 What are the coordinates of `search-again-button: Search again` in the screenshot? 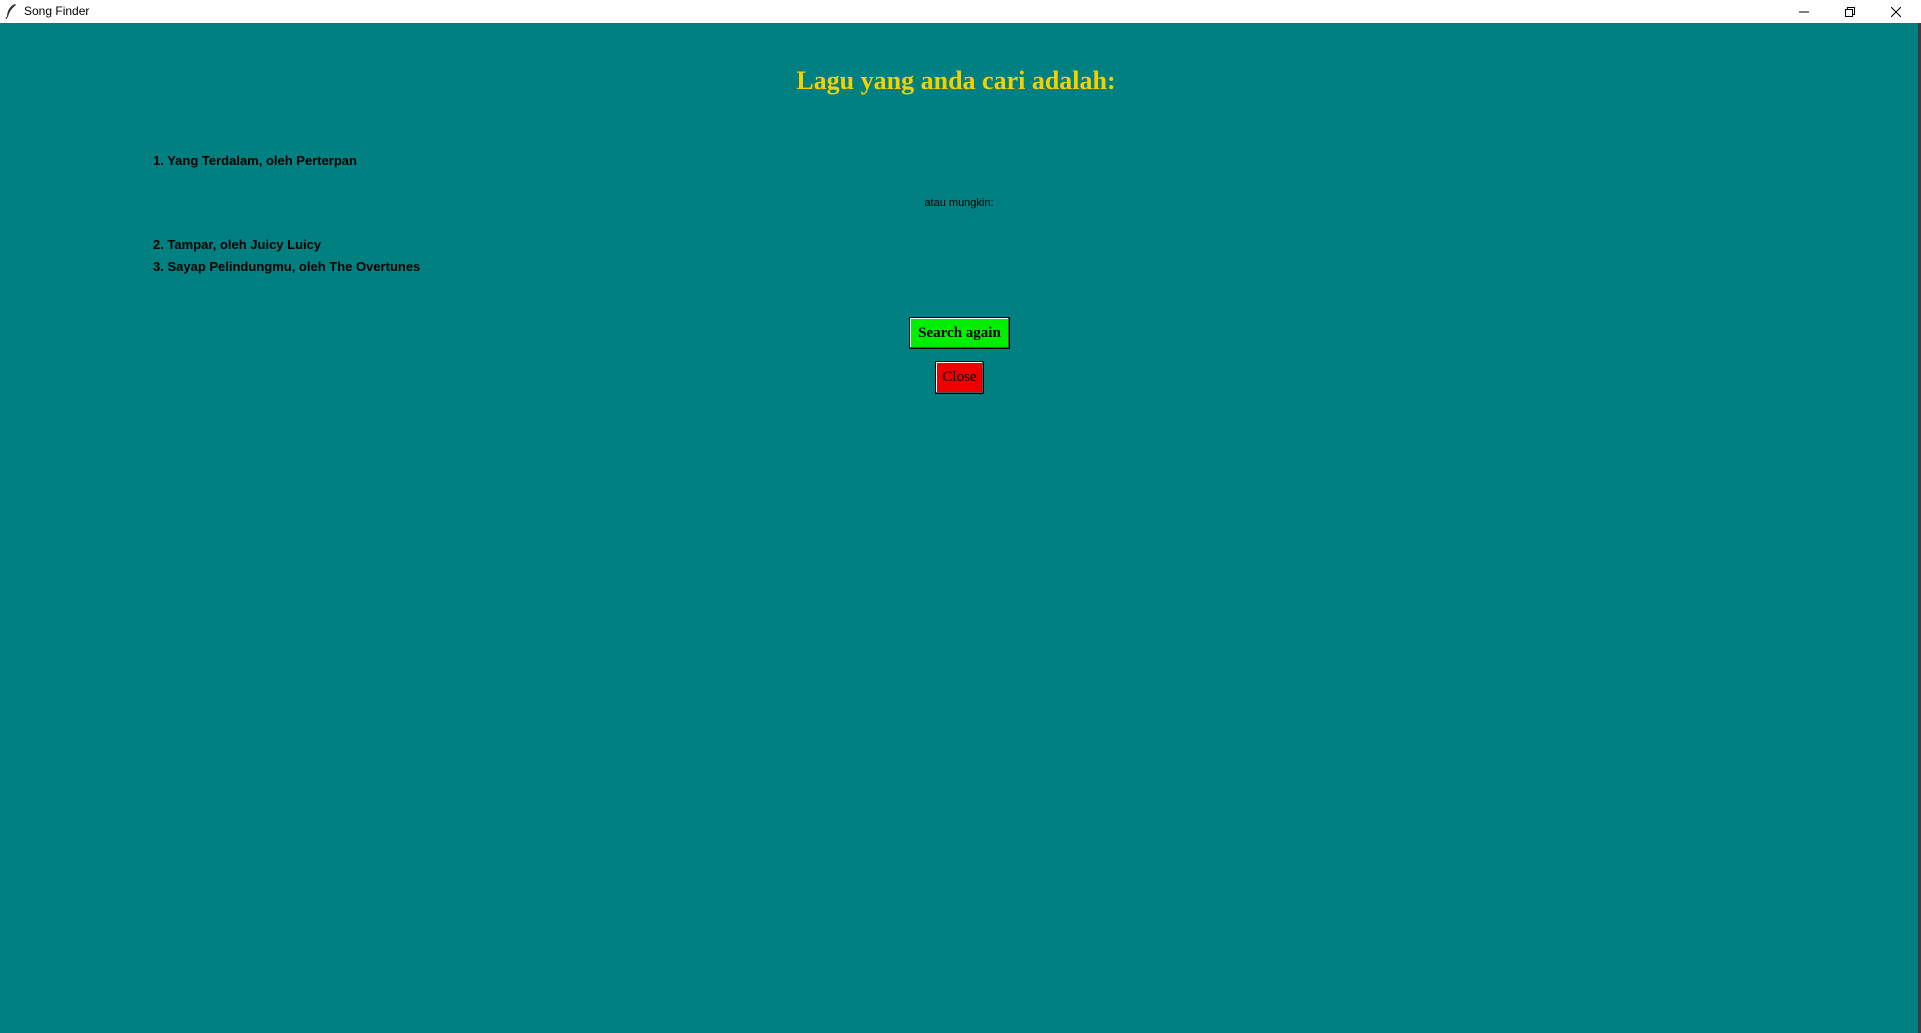 It's located at (959, 333).